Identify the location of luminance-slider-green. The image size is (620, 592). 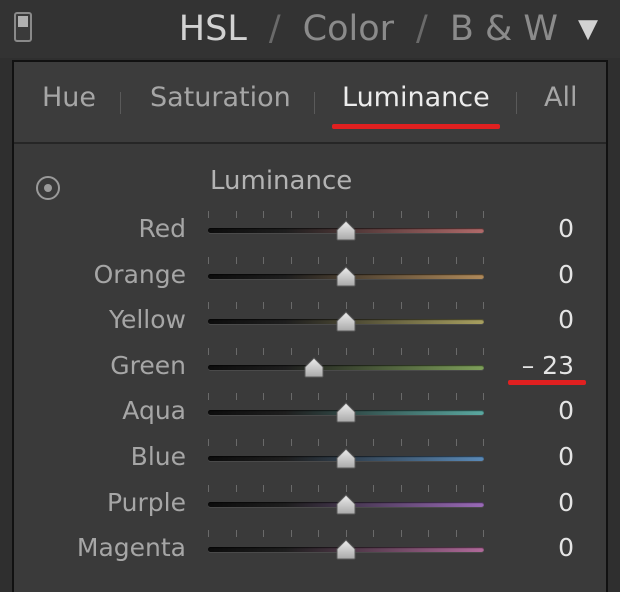
(346, 367).